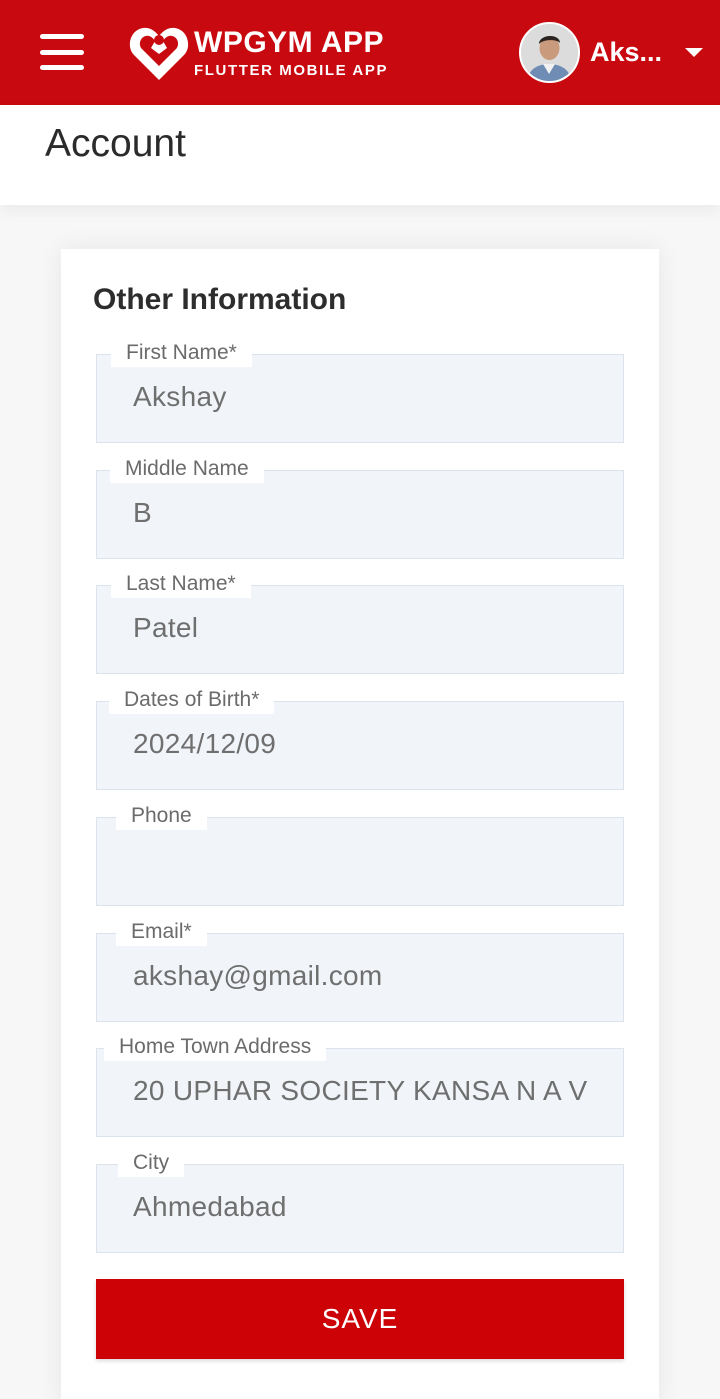 The height and width of the screenshot is (1399, 720). Describe the element at coordinates (361, 1091) in the screenshot. I see `home-town-address-value: 20 UPHAR SOCIETY KANSA N A VISTA` at that location.